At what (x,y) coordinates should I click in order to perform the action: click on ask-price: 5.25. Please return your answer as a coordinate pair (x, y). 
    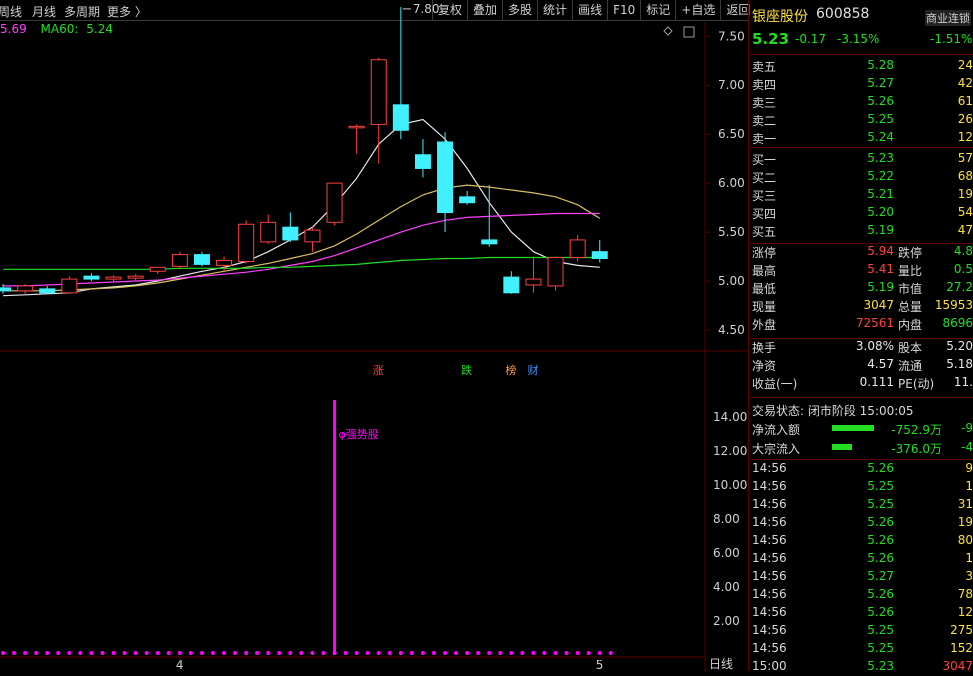
    Looking at the image, I should click on (880, 119).